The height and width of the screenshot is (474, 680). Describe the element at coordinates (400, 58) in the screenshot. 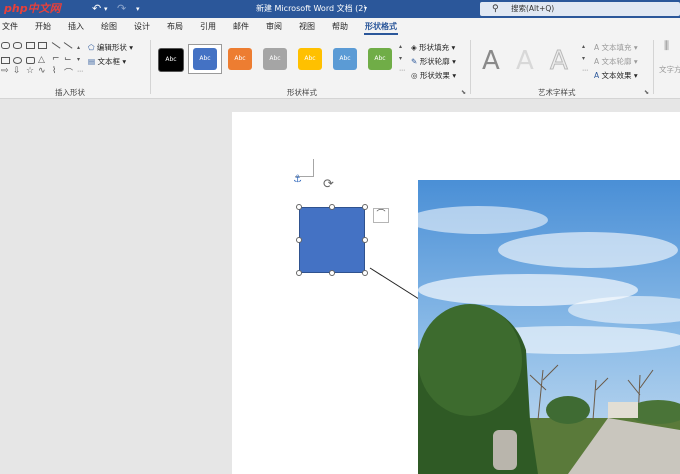

I see `style-scroll-down-icon: ▾` at that location.